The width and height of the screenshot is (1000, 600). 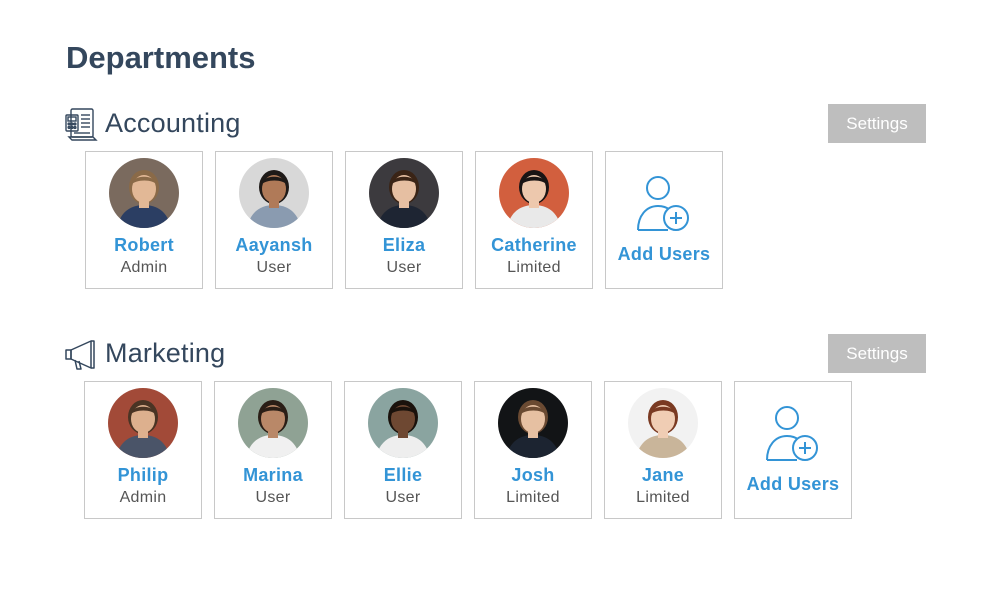 What do you see at coordinates (403, 475) in the screenshot?
I see `user-name: Ellie` at bounding box center [403, 475].